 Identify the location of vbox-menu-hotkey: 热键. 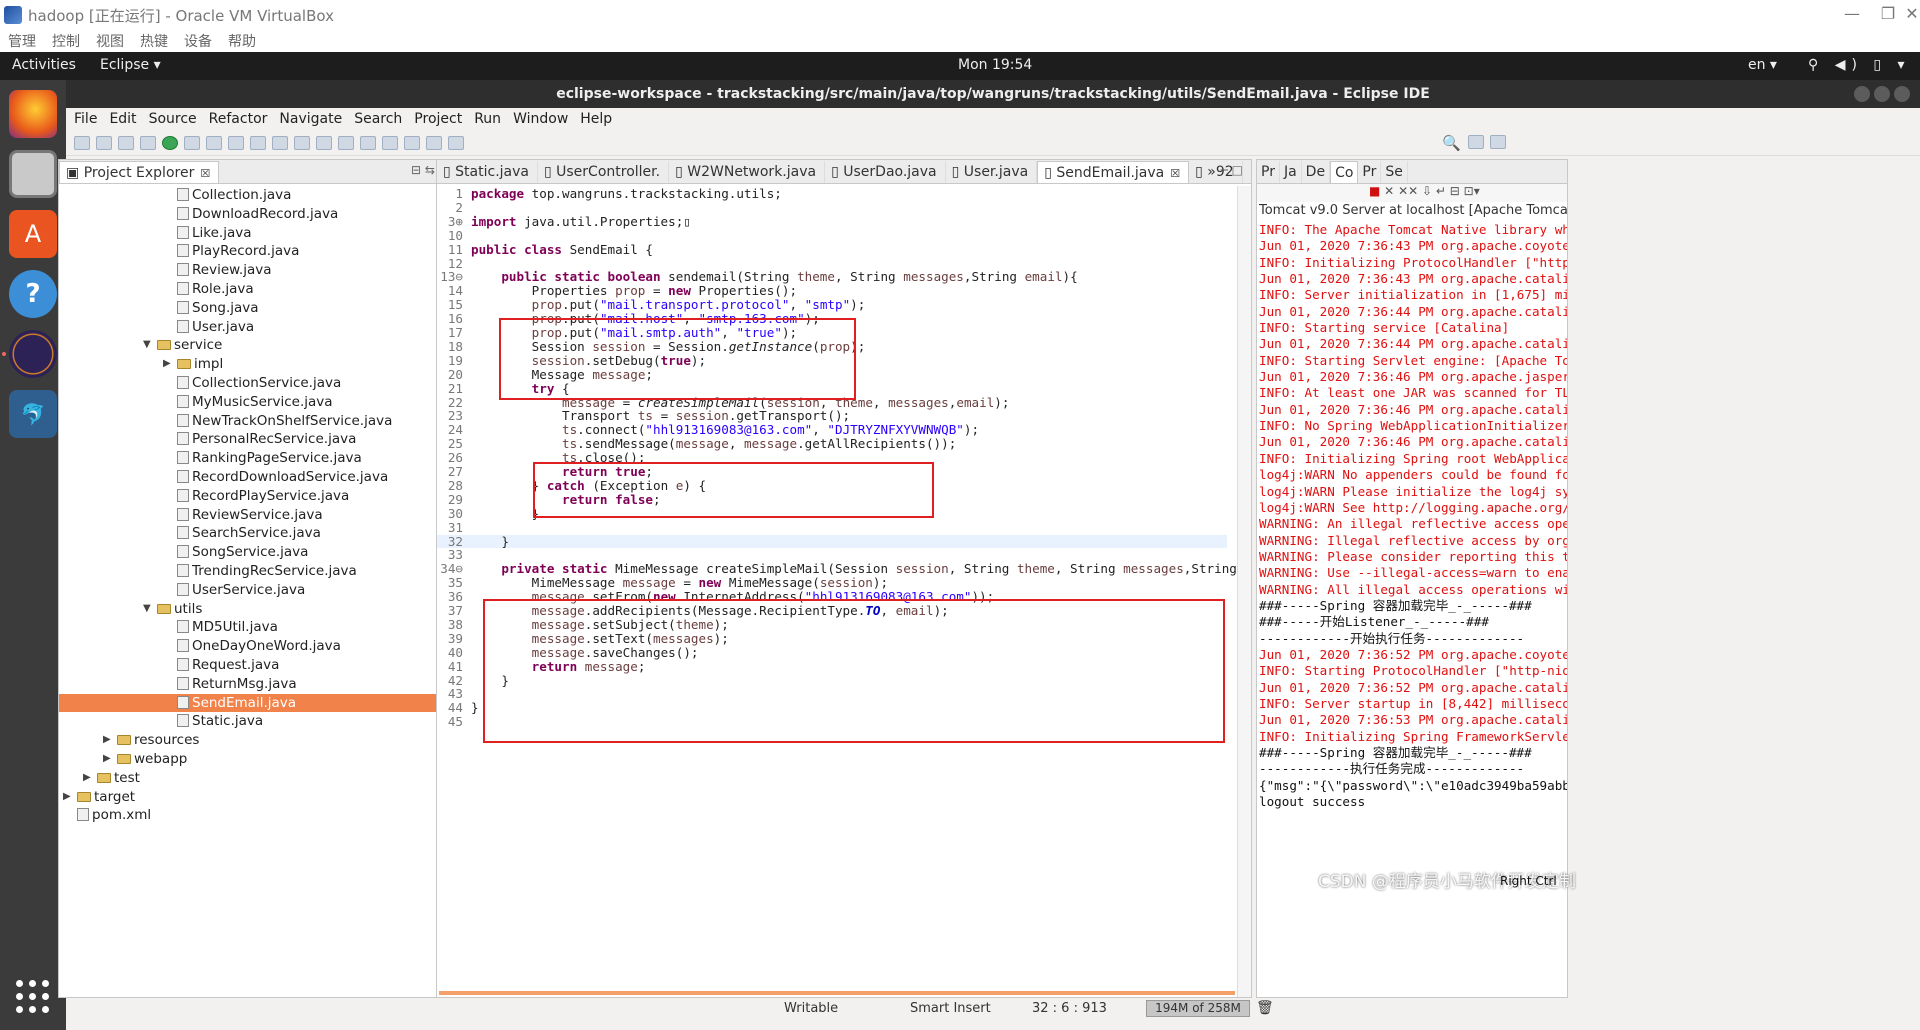
(154, 41).